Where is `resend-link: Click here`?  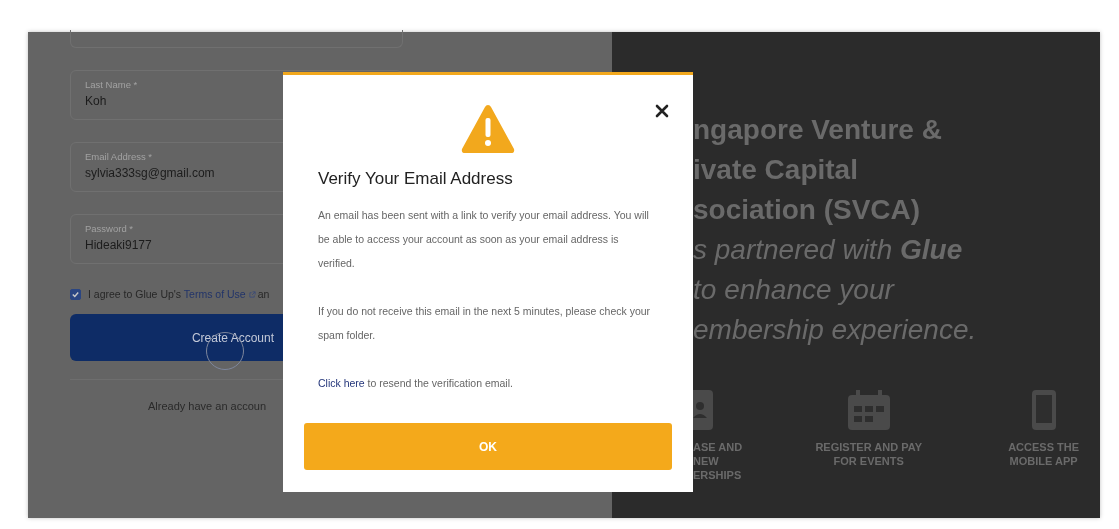
resend-link: Click here is located at coordinates (341, 383).